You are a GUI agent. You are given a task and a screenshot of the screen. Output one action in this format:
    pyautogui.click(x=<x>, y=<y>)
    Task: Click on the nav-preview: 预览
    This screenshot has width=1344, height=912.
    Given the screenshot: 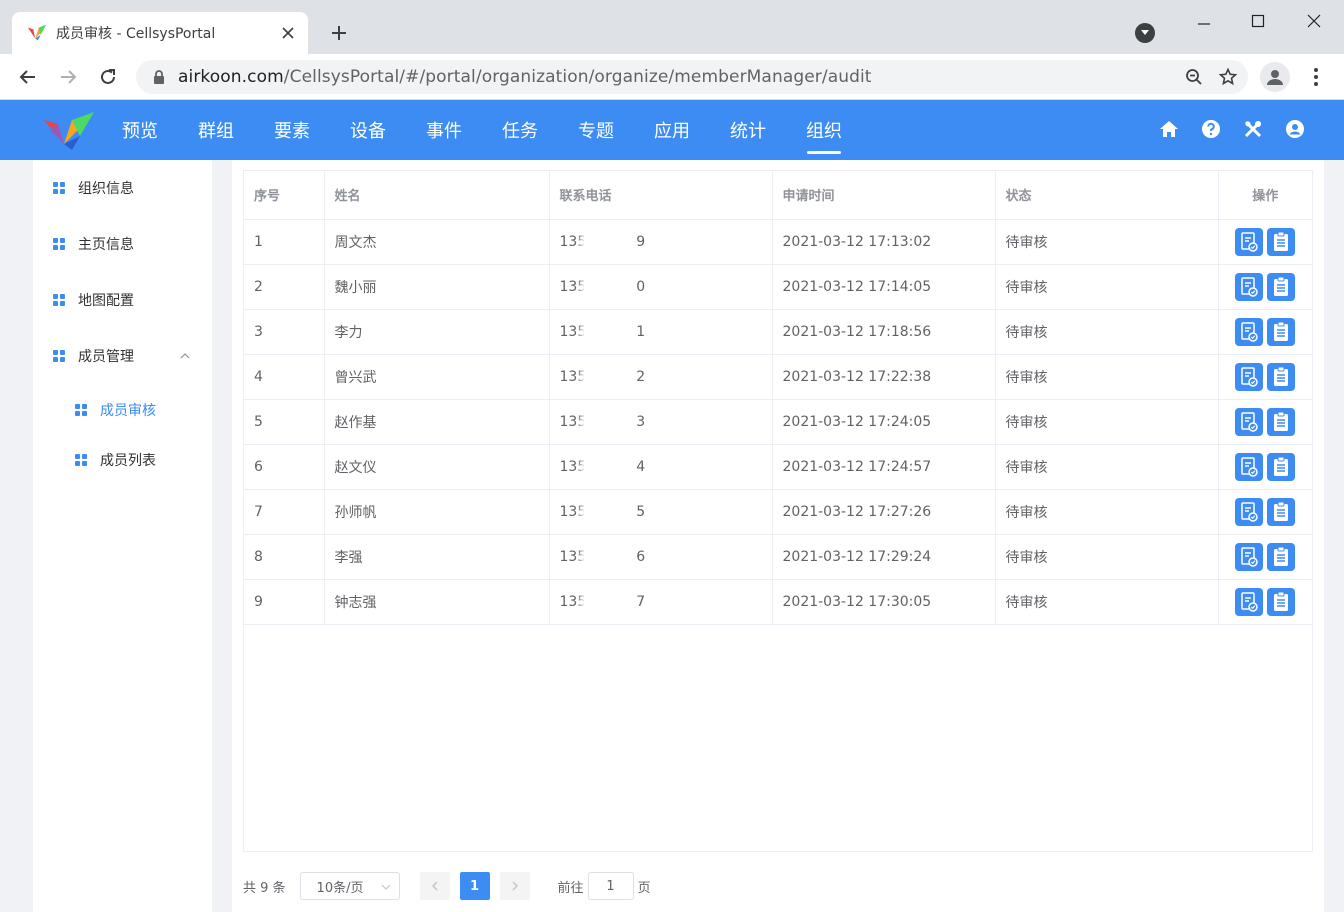 What is the action you would take?
    pyautogui.click(x=140, y=130)
    